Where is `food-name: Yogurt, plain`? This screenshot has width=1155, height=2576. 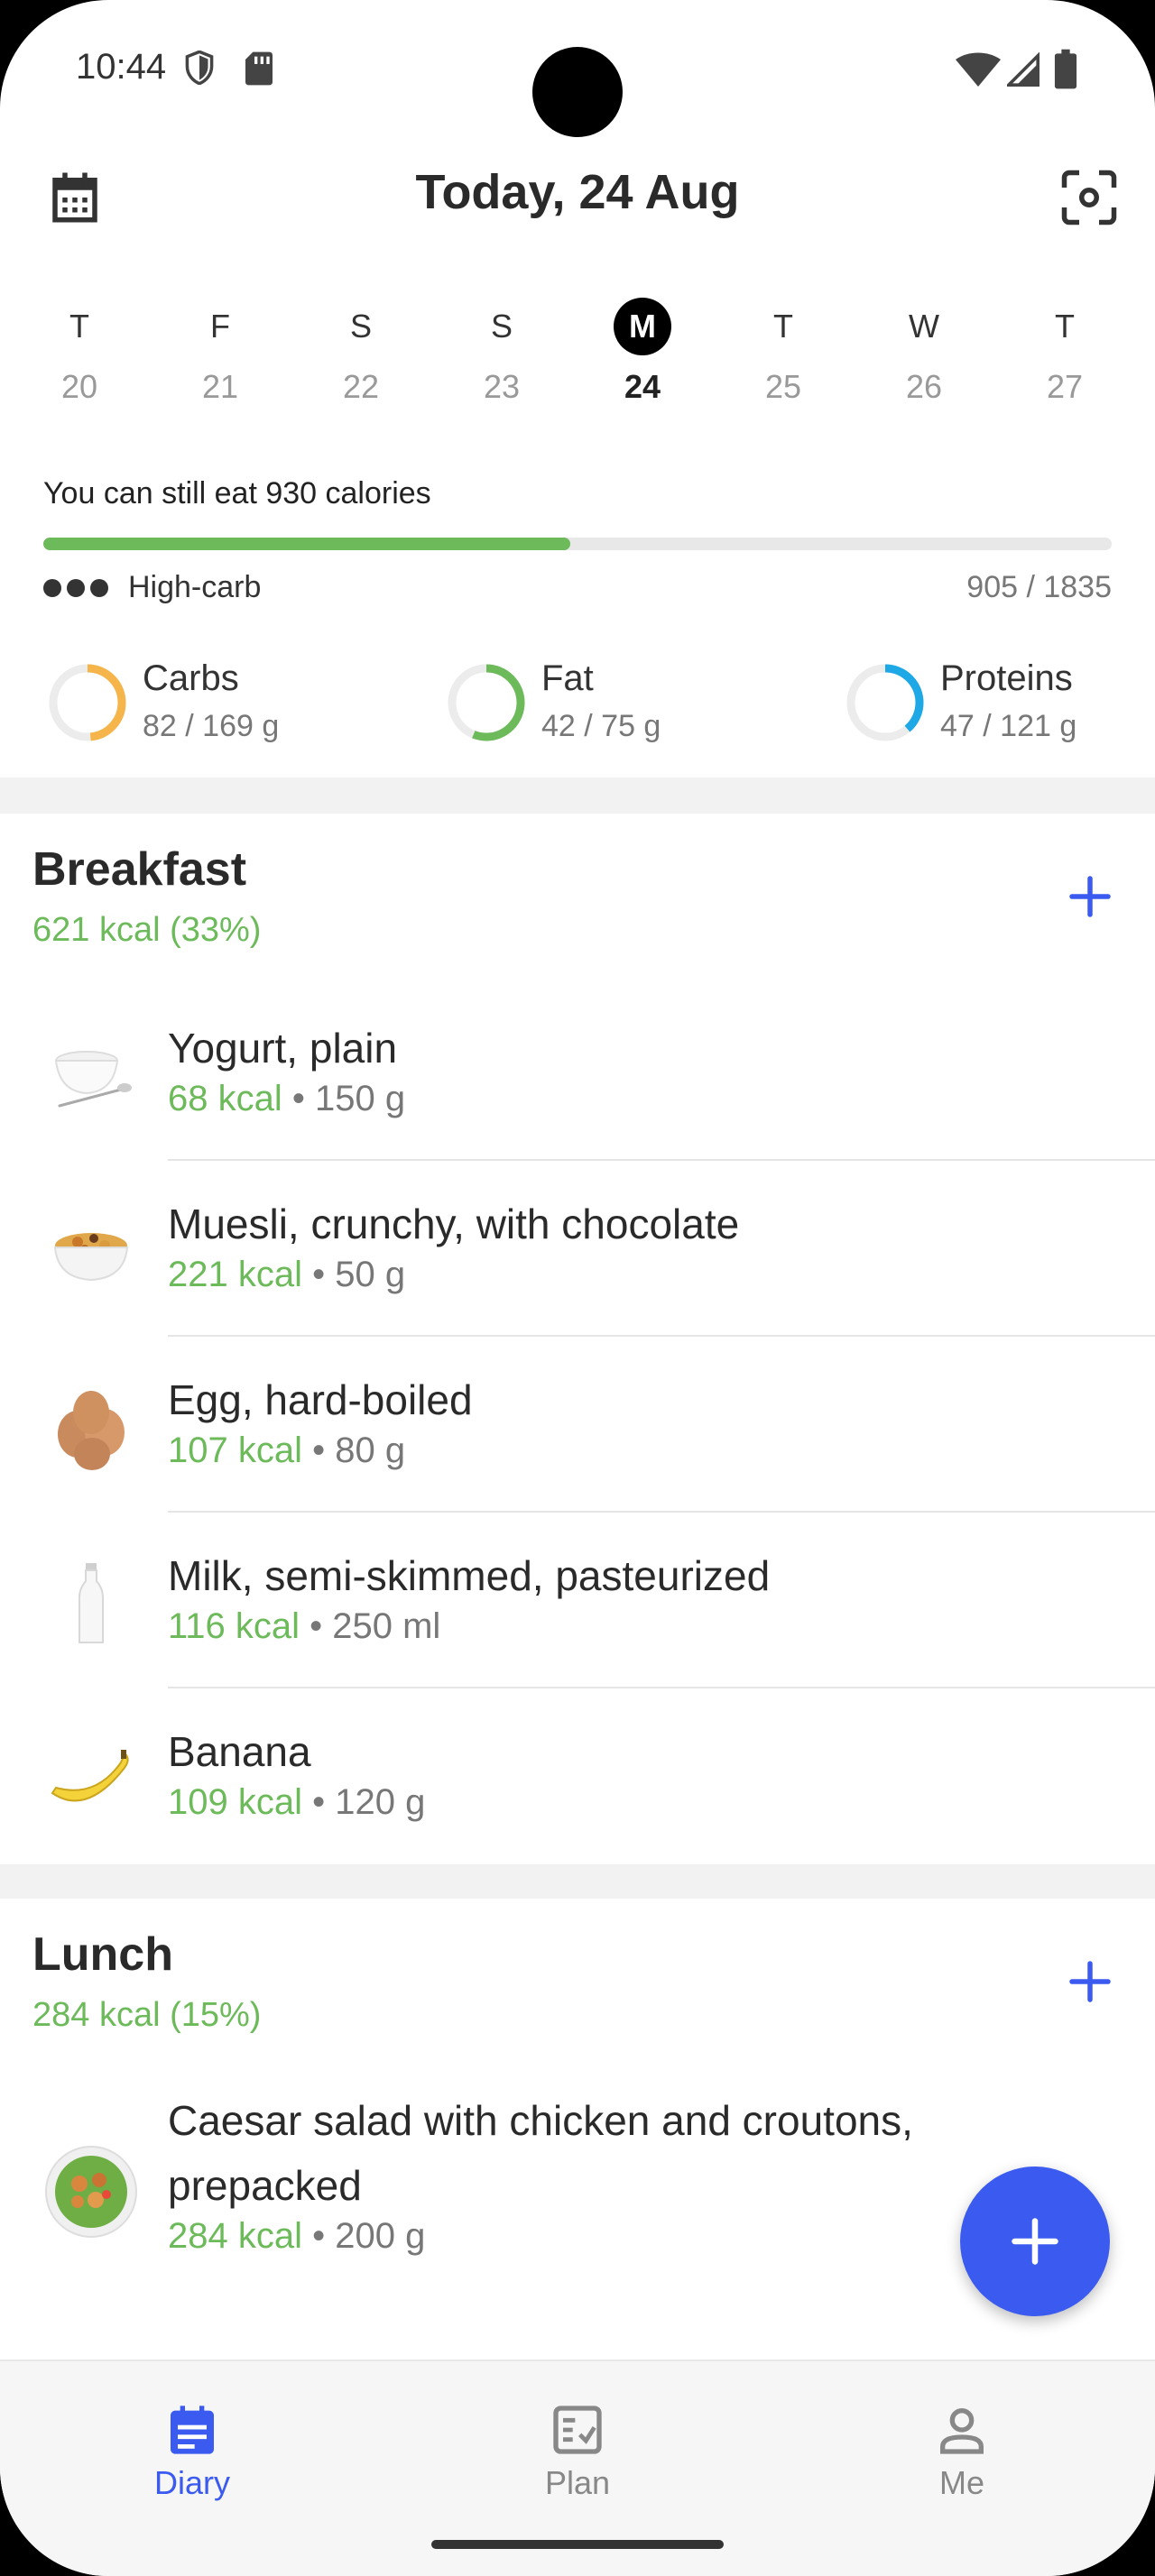 food-name: Yogurt, plain is located at coordinates (283, 1048).